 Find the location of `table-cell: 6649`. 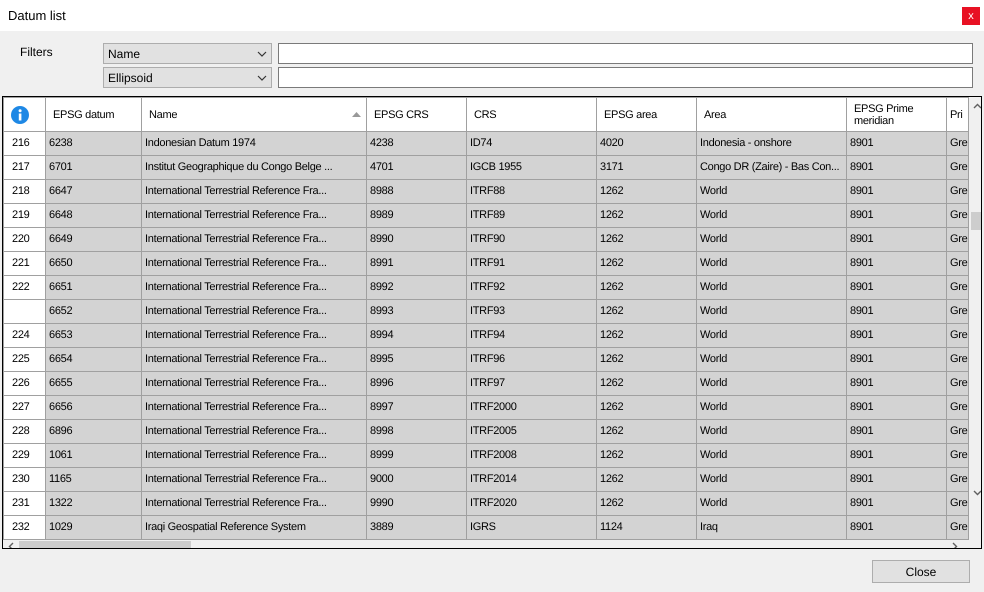

table-cell: 6649 is located at coordinates (94, 240).